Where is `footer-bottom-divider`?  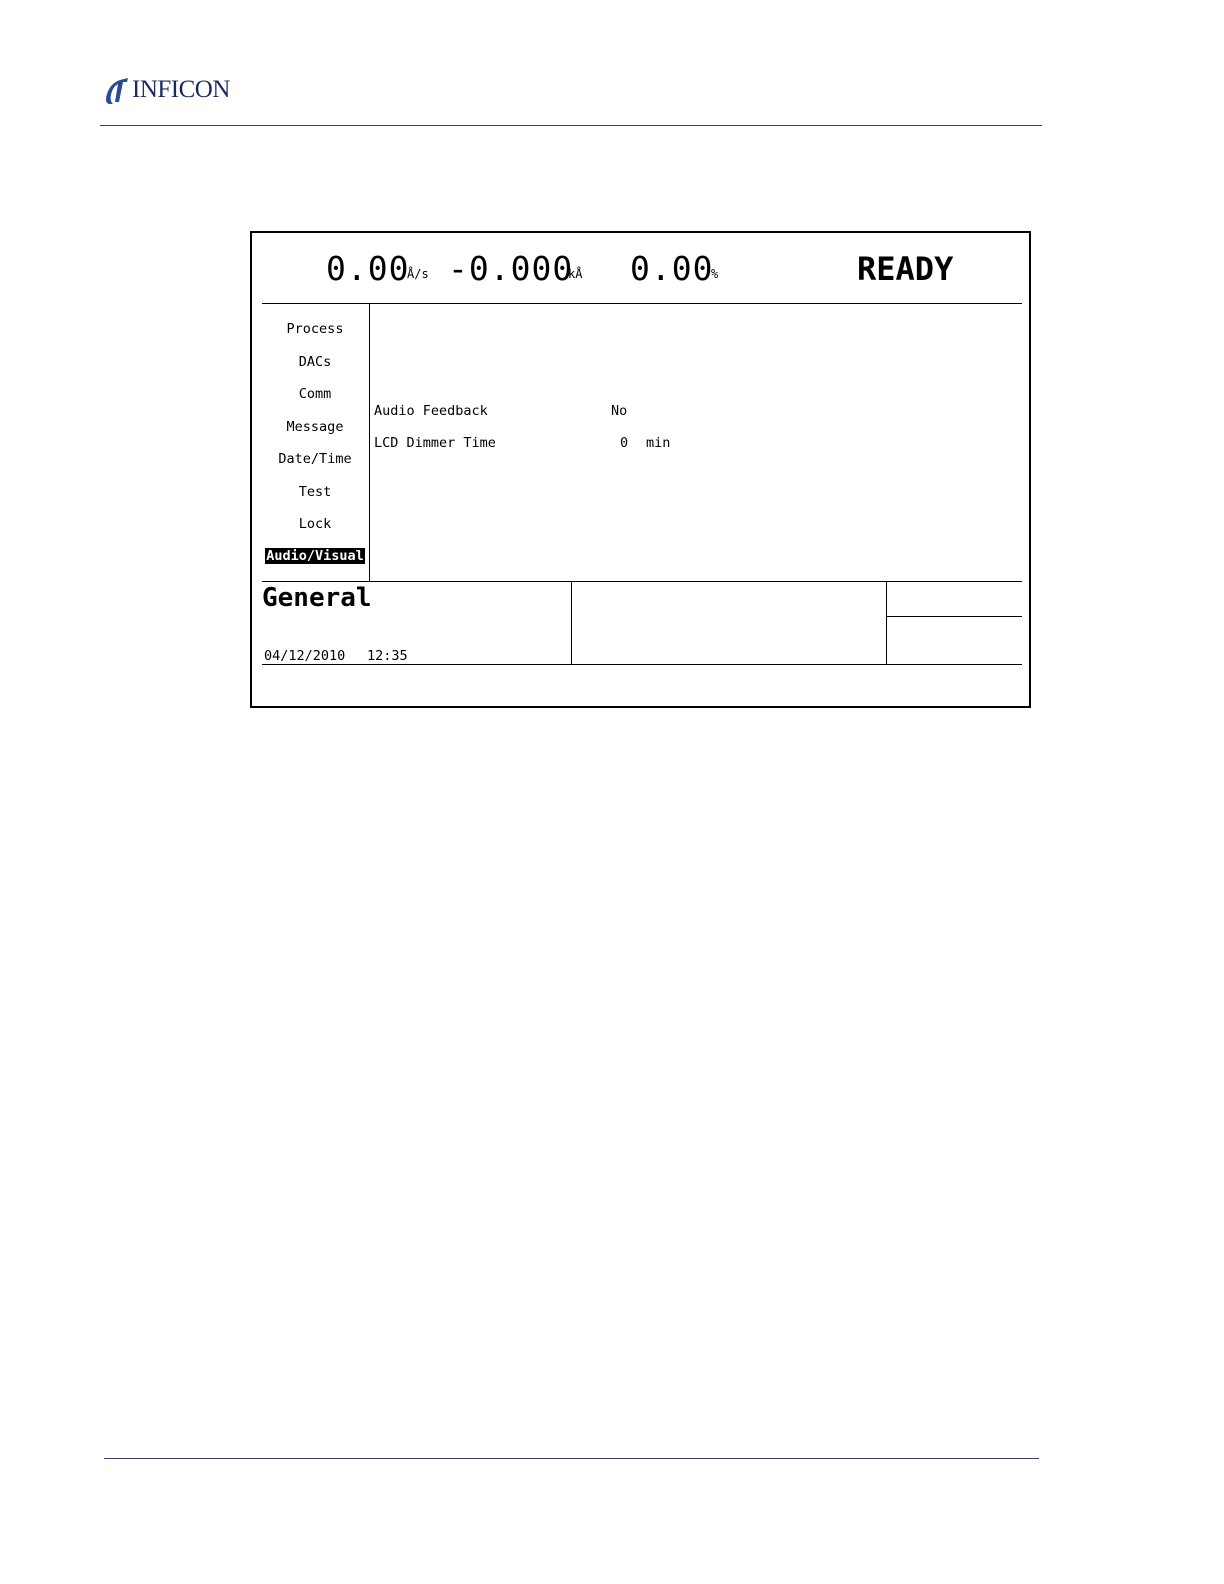 footer-bottom-divider is located at coordinates (642, 664).